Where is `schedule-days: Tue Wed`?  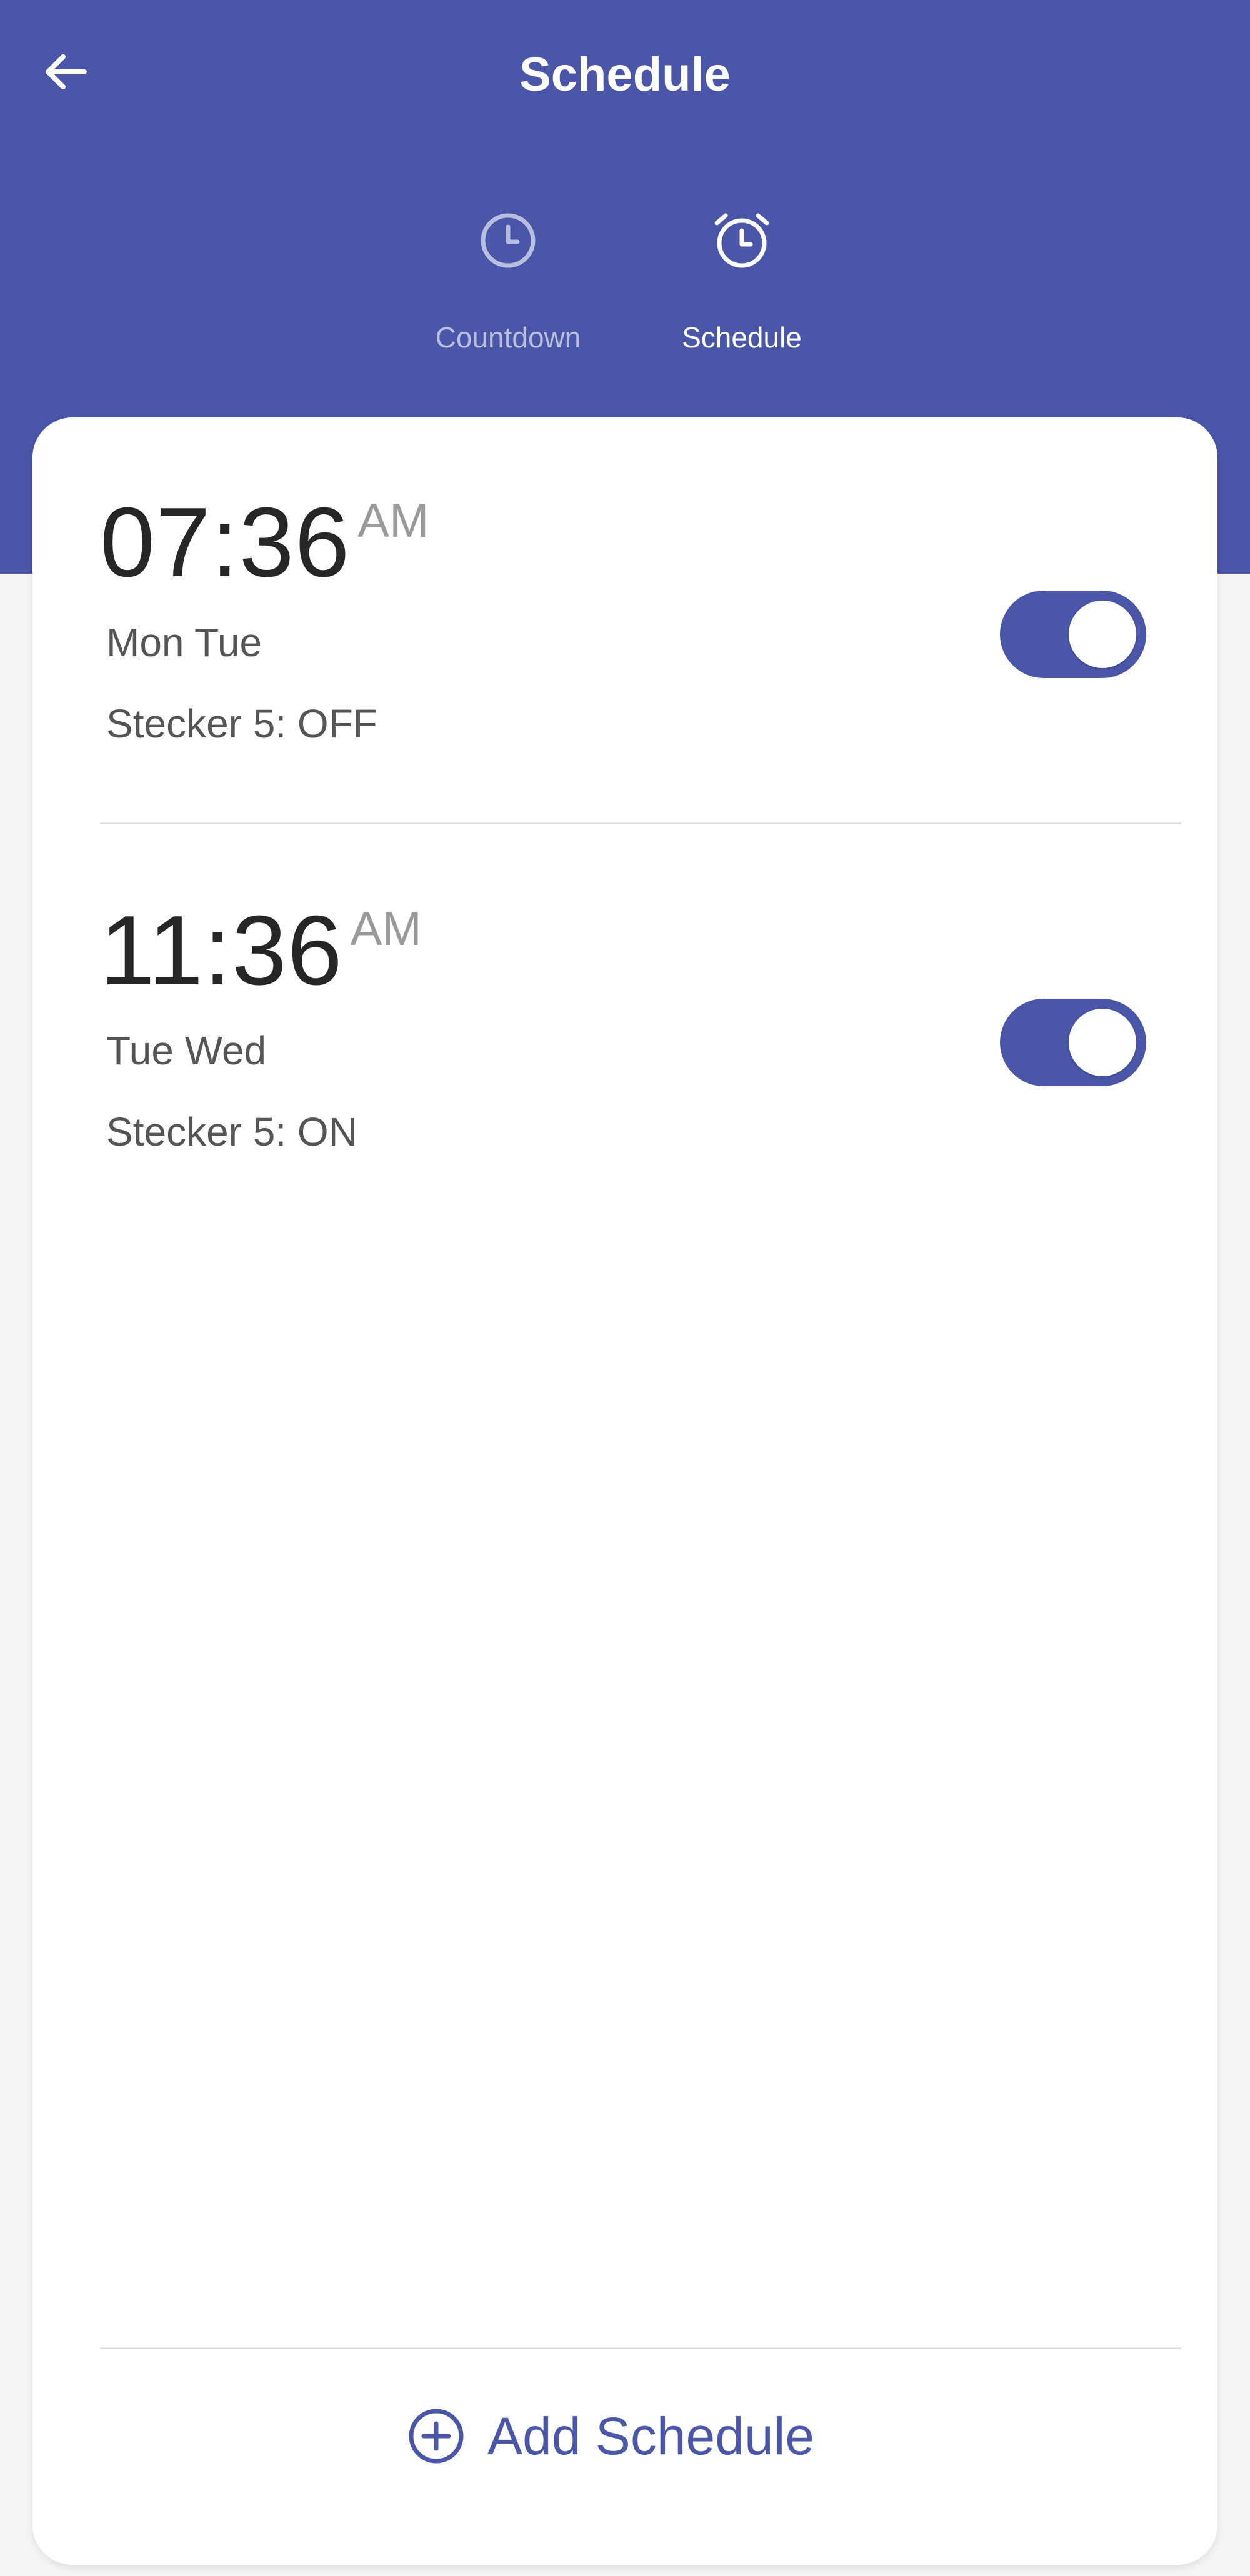
schedule-days: Tue Wed is located at coordinates (187, 1050).